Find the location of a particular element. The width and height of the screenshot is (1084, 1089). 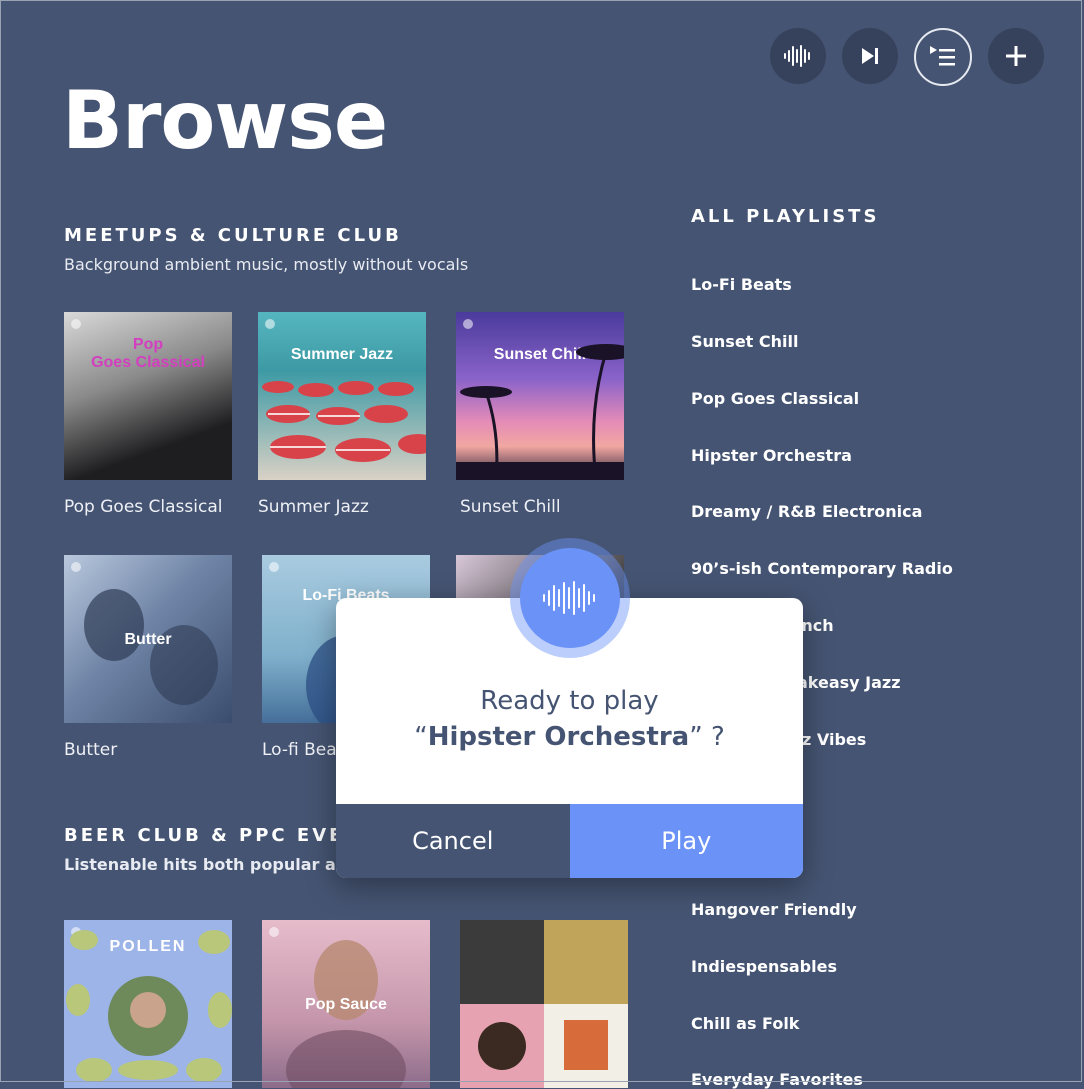

playlist-tile-pollen: POLLEN is located at coordinates (148, 1004).